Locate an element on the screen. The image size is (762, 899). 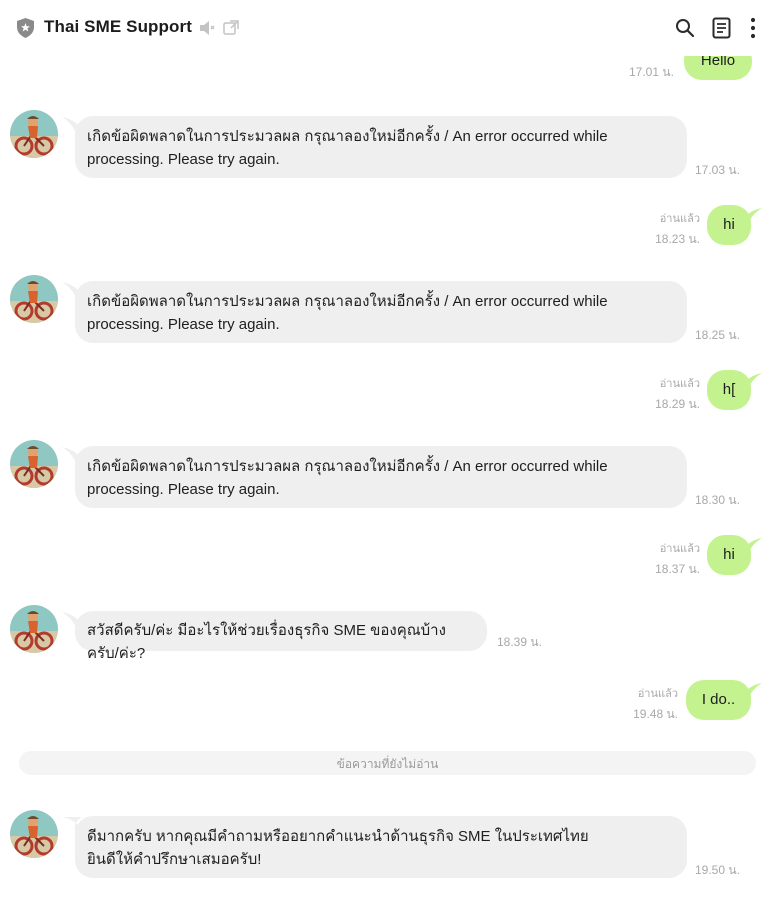
external-window-icon is located at coordinates (231, 28).